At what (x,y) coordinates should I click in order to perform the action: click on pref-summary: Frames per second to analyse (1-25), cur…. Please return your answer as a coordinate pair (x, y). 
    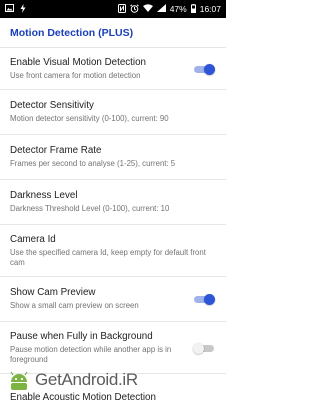
    Looking at the image, I should click on (93, 163).